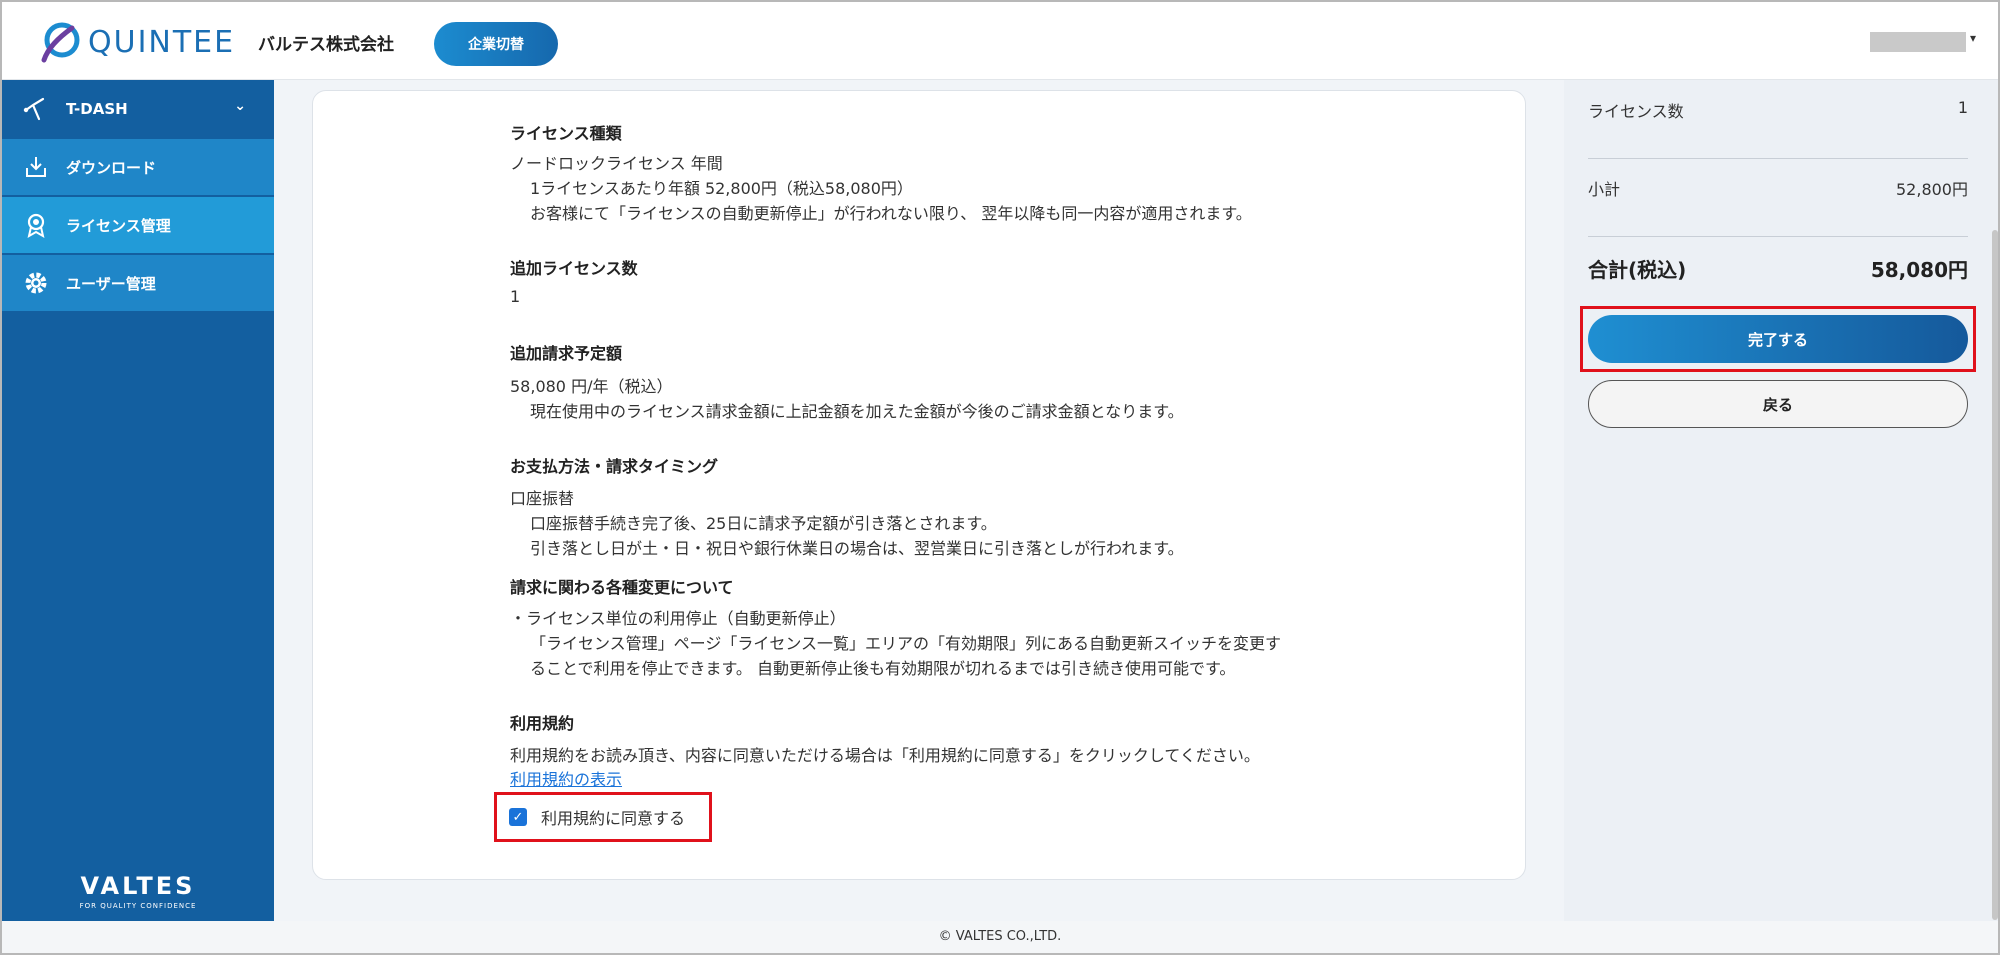 Image resolution: width=2000 pixels, height=955 pixels. I want to click on terms-agree-label: 利用規約に同意する, so click(613, 817).